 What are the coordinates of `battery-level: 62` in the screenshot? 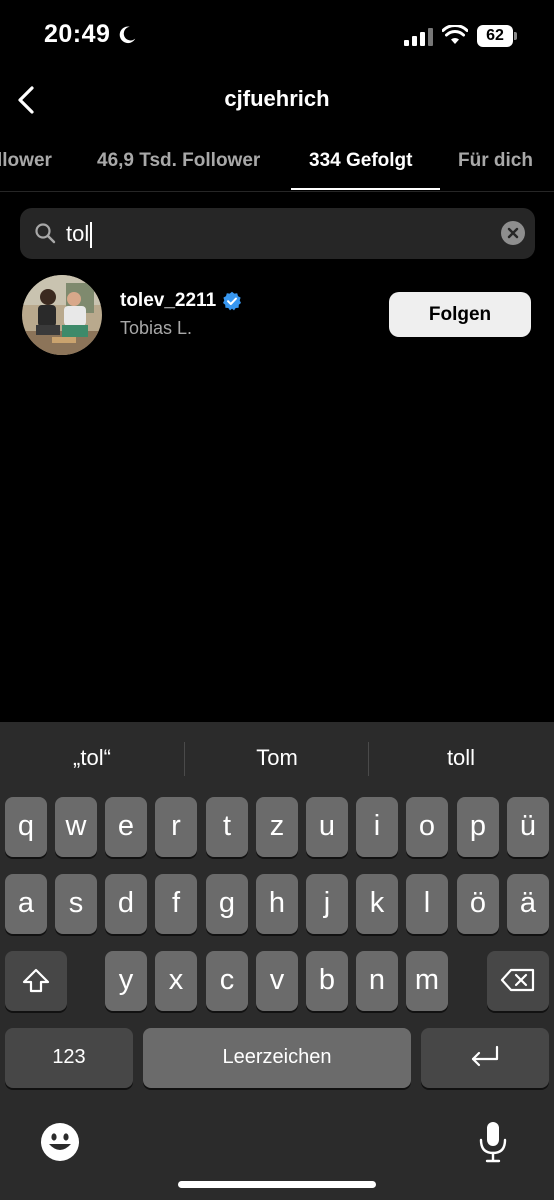 It's located at (495, 36).